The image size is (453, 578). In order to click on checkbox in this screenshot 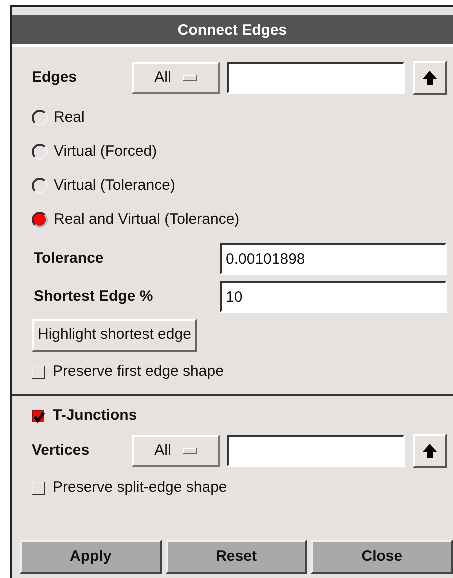, I will do `click(38, 416)`.